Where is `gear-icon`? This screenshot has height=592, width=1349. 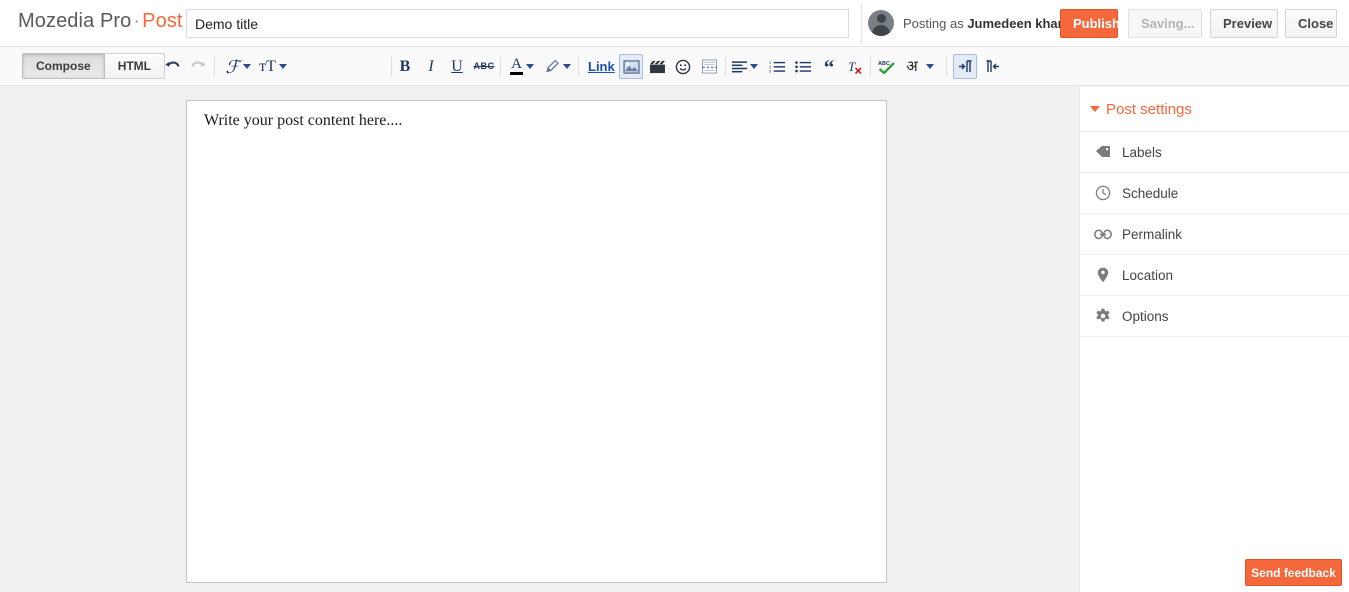
gear-icon is located at coordinates (1103, 316).